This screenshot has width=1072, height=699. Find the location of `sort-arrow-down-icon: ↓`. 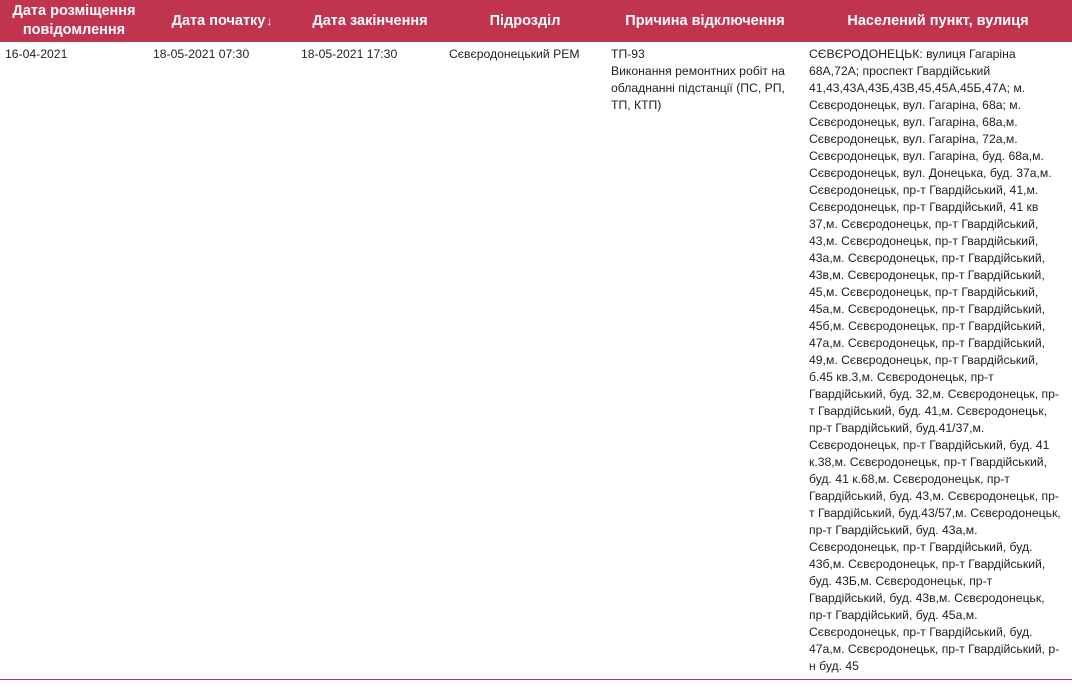

sort-arrow-down-icon: ↓ is located at coordinates (269, 20).